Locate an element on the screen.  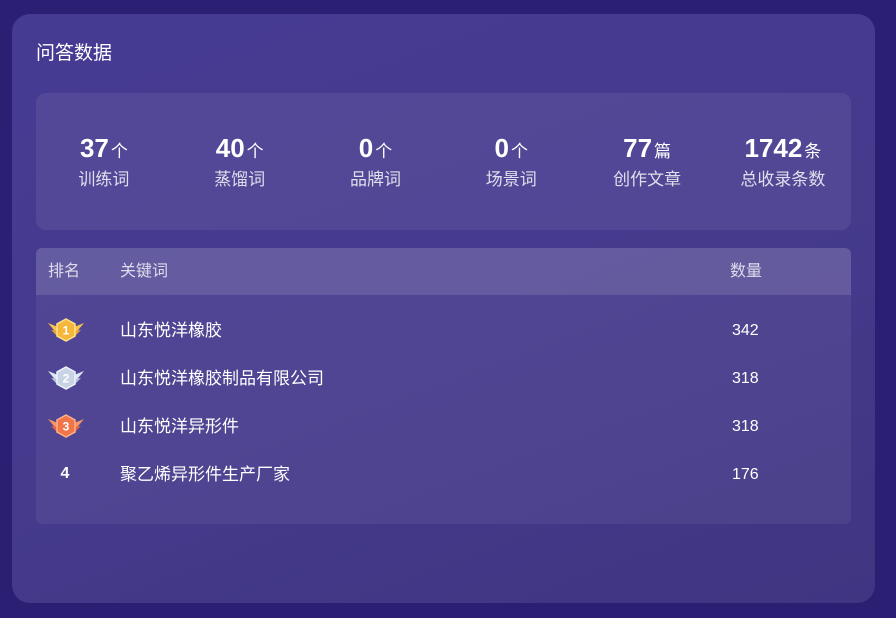
card-title: 问答数据 is located at coordinates (74, 53).